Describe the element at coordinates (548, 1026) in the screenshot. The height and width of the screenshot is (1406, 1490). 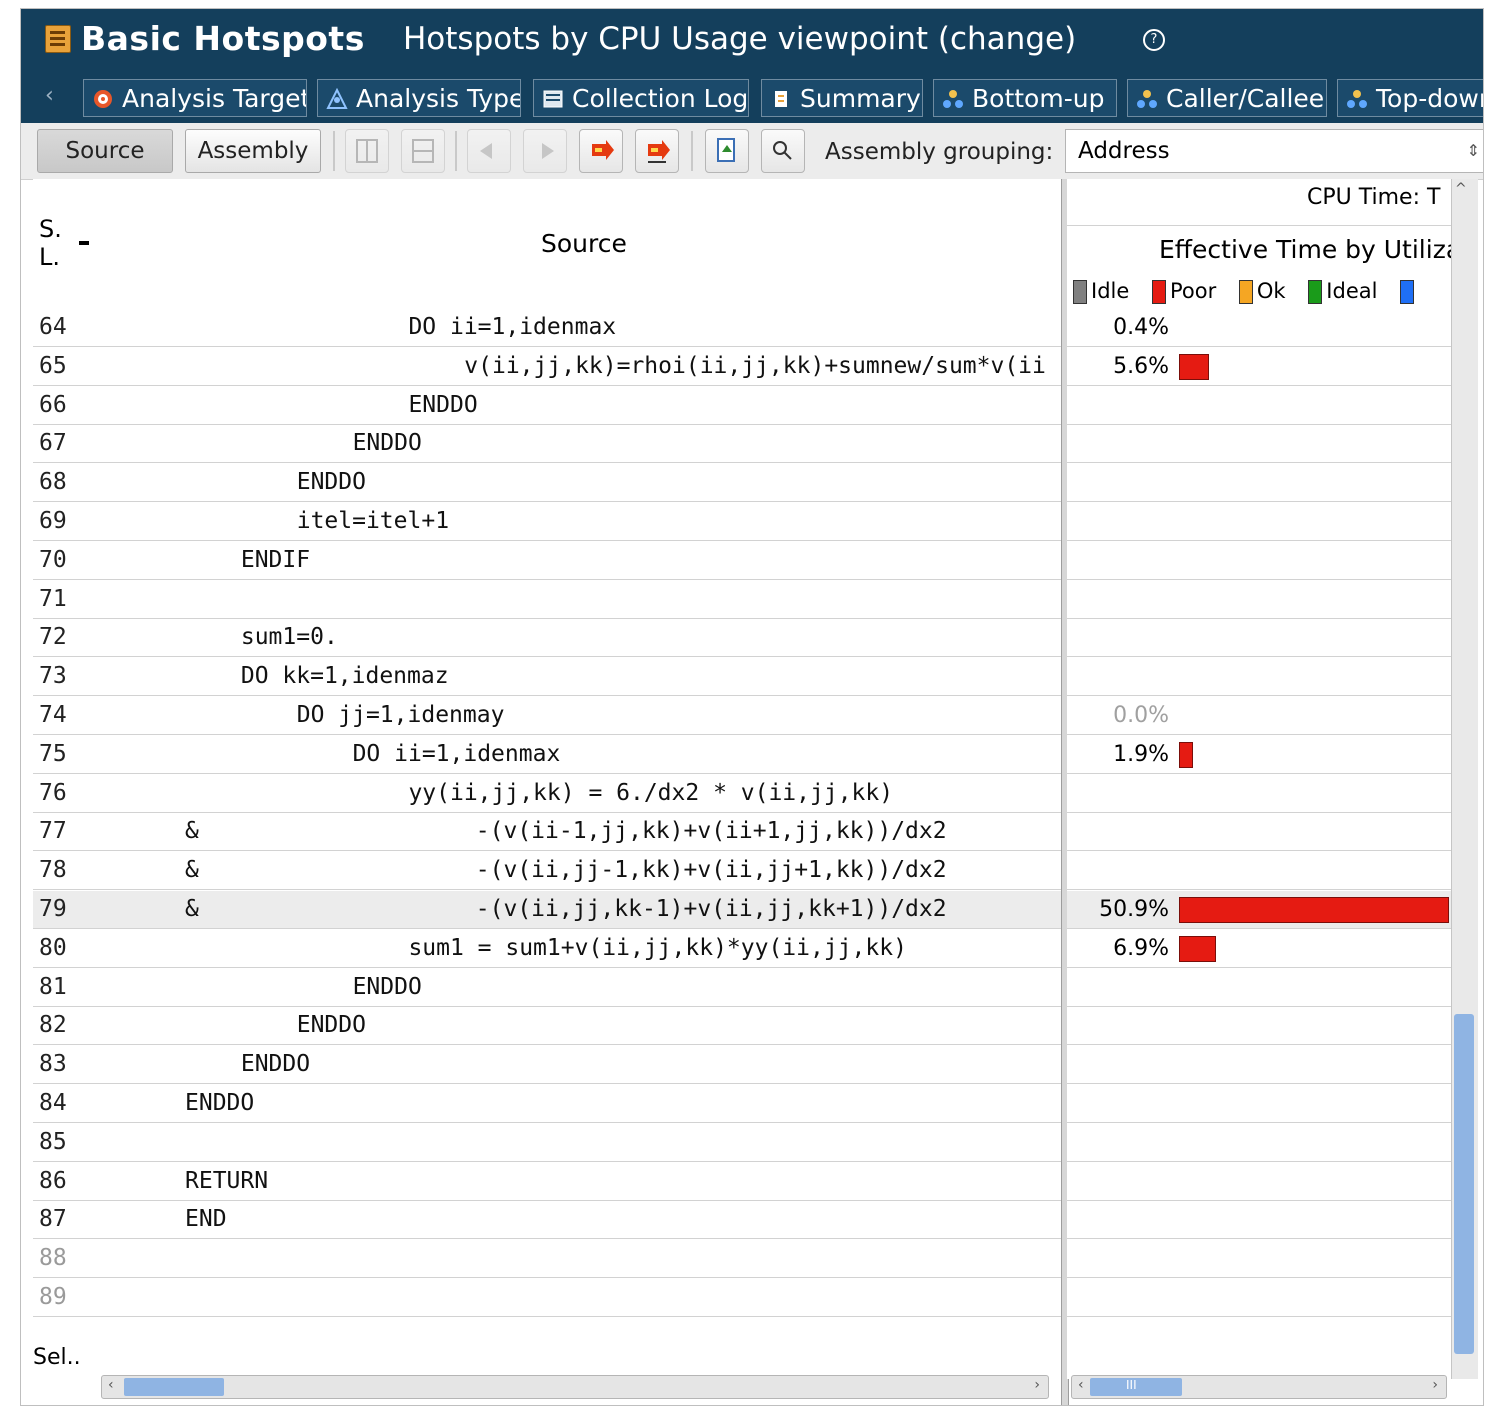
I see `source-row: 82 ENDDO` at that location.